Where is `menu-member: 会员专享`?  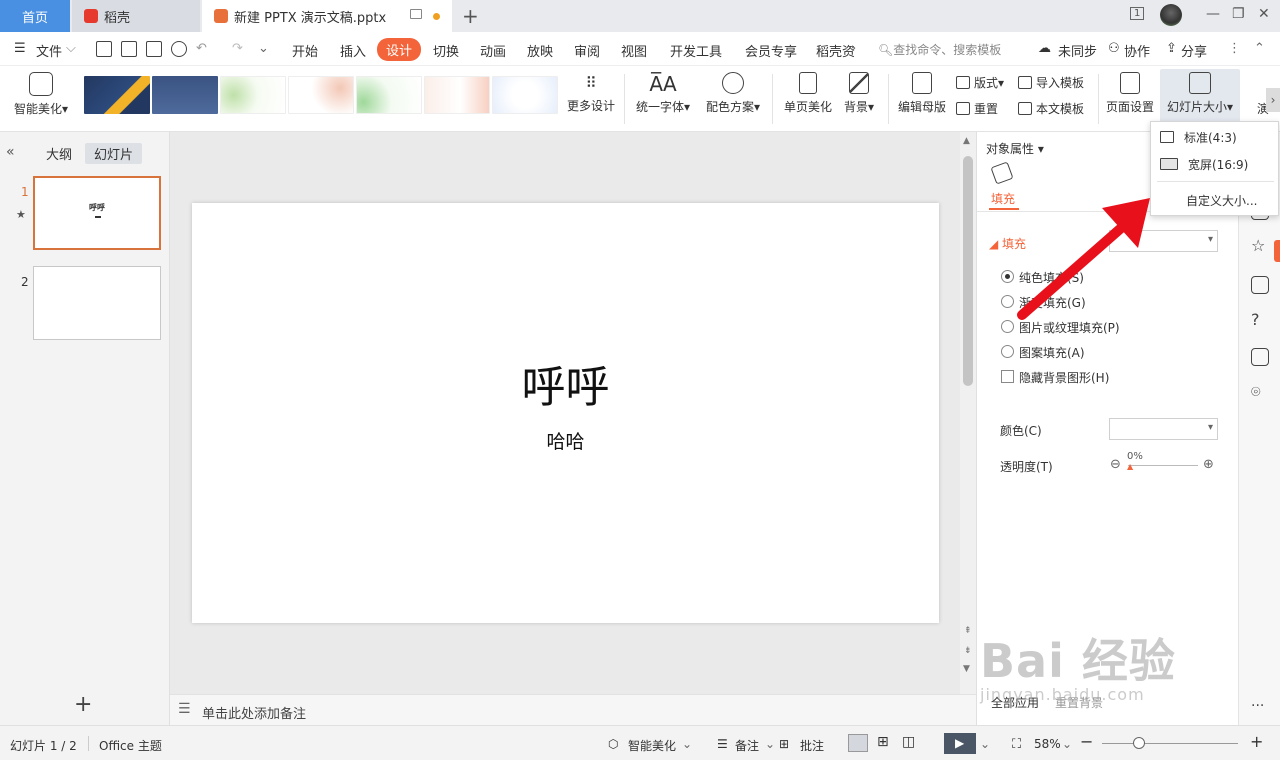
menu-member: 会员专享 is located at coordinates (771, 50).